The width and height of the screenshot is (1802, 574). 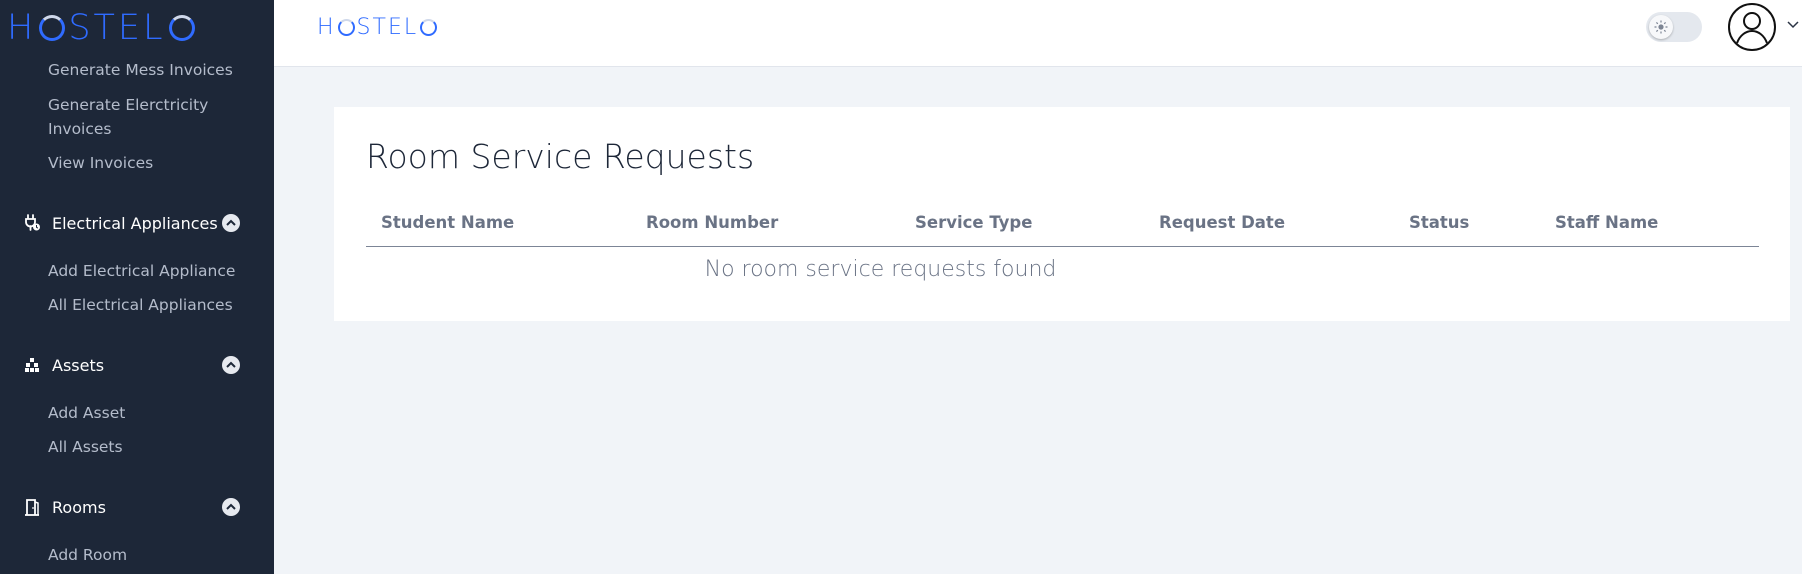 What do you see at coordinates (32, 365) in the screenshot?
I see `boxes-icon` at bounding box center [32, 365].